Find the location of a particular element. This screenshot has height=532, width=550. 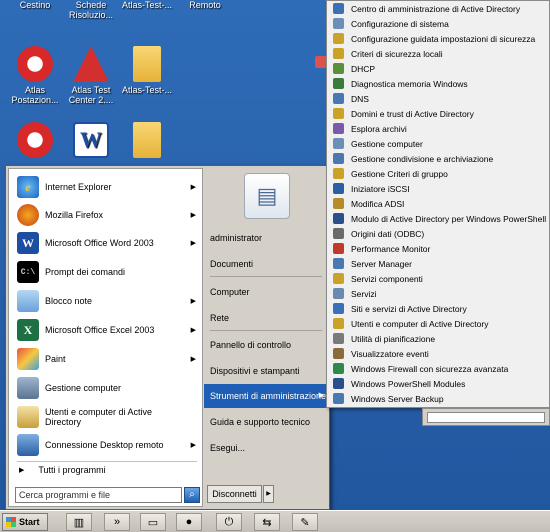

command-prompt-icon: C:\ is located at coordinates (28, 272).